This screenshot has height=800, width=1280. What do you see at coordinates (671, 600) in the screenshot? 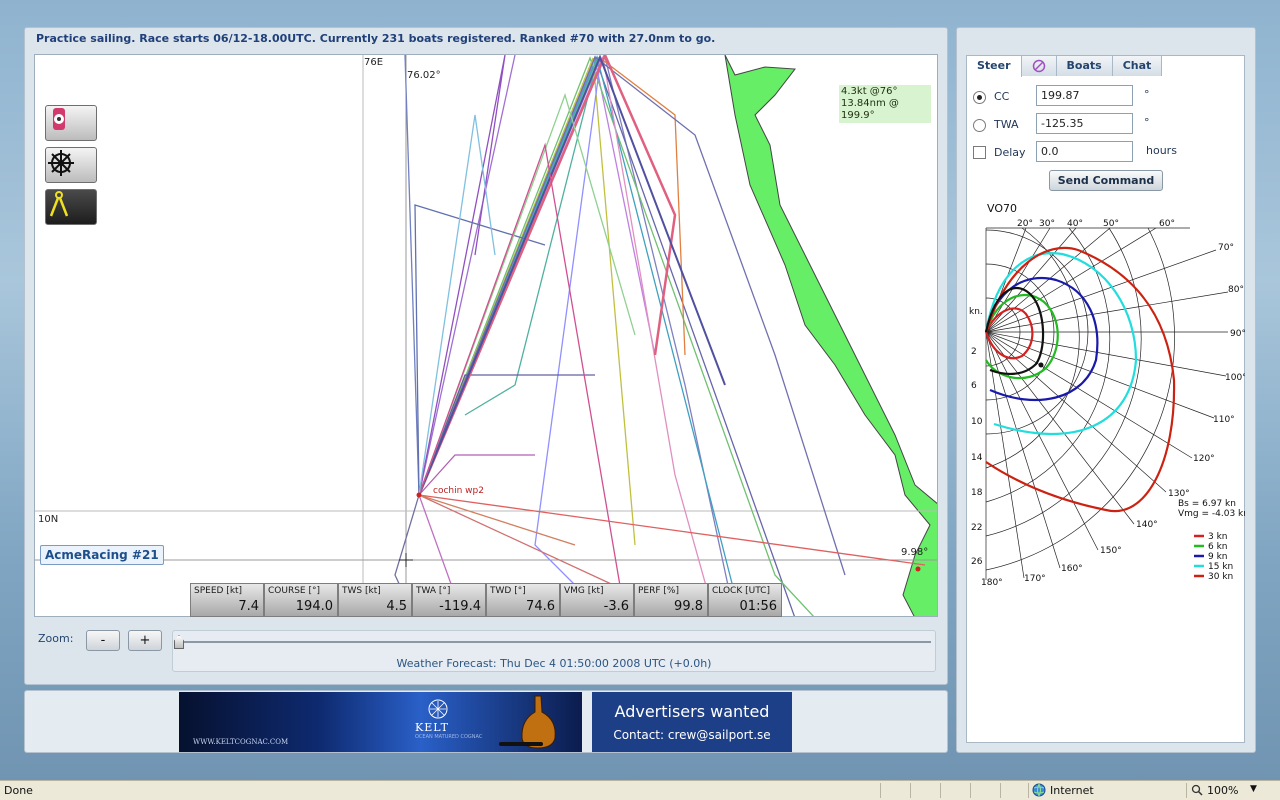
I see `instrument-perf: PERF [%] 99.8` at bounding box center [671, 600].